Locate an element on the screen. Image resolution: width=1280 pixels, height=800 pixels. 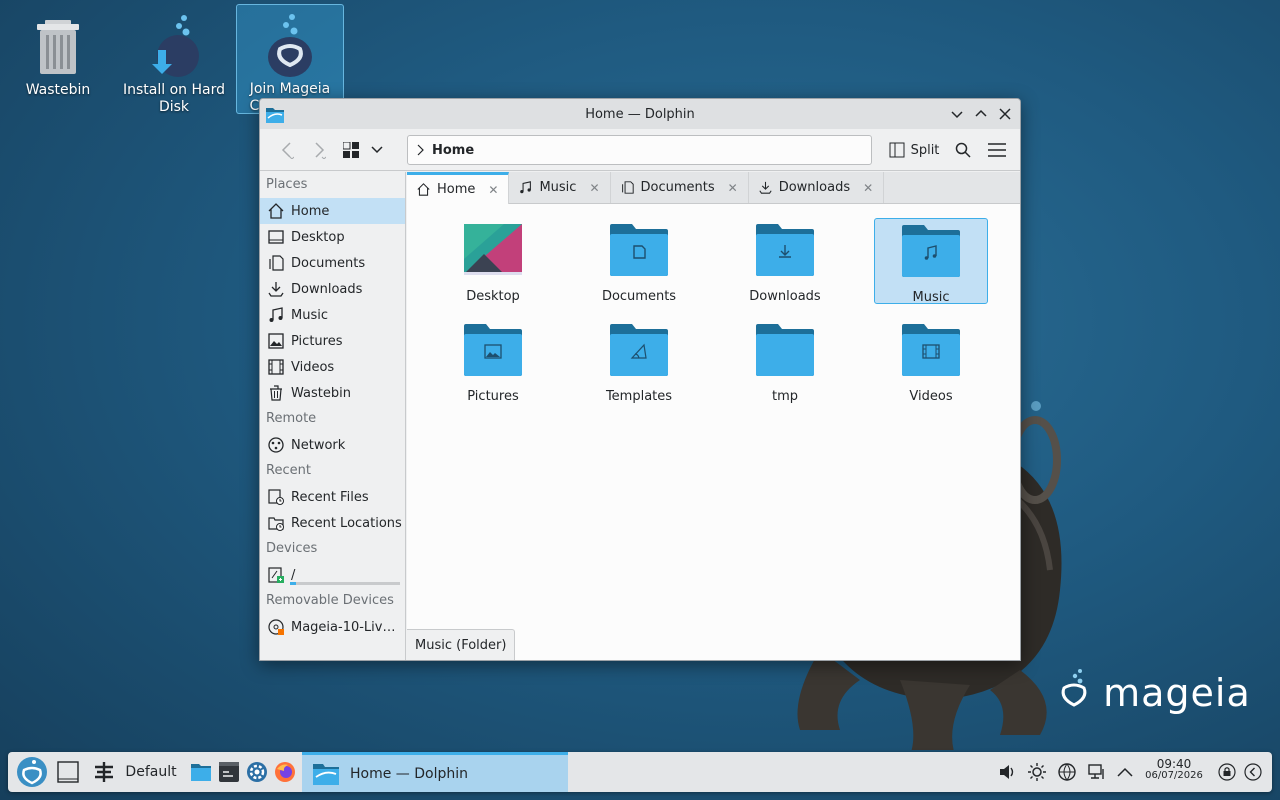
folder-desktop: Desktop is located at coordinates (493, 261).